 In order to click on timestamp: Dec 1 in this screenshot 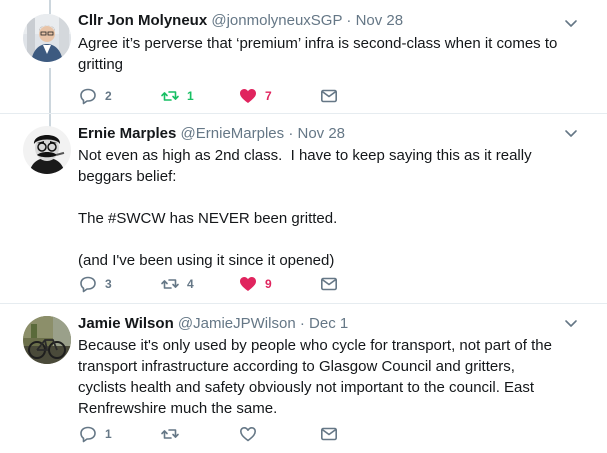, I will do `click(328, 323)`.